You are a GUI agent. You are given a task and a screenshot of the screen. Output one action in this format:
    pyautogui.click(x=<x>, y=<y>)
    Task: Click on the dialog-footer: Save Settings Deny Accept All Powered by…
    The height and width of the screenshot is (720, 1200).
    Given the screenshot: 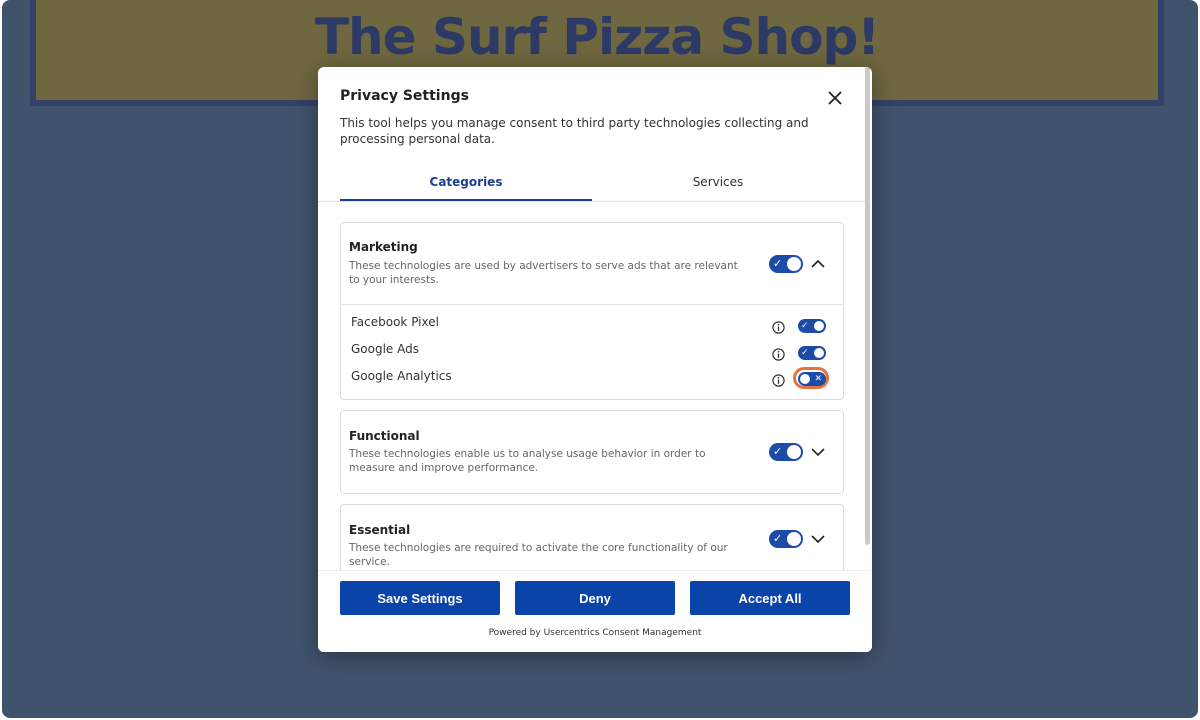 What is the action you would take?
    pyautogui.click(x=595, y=611)
    